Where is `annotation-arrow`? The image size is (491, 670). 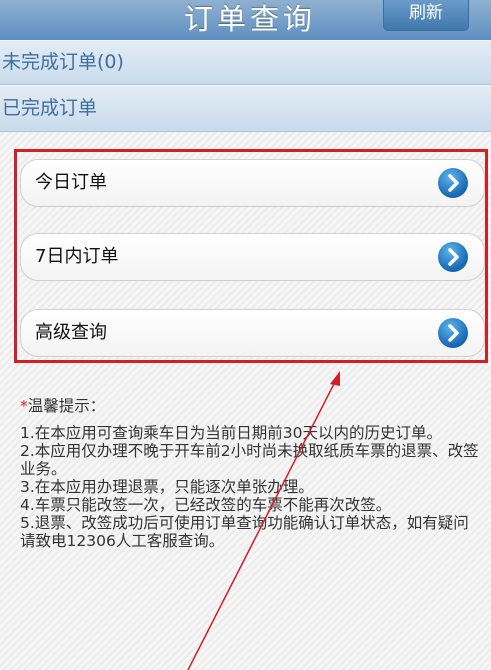
annotation-arrow is located at coordinates (263, 520).